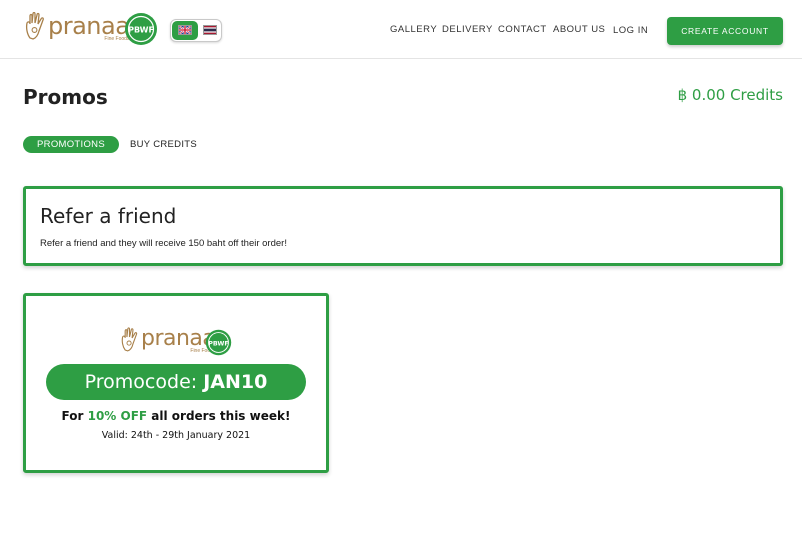 This screenshot has width=802, height=541. I want to click on promo-offer-prefix: For, so click(72, 416).